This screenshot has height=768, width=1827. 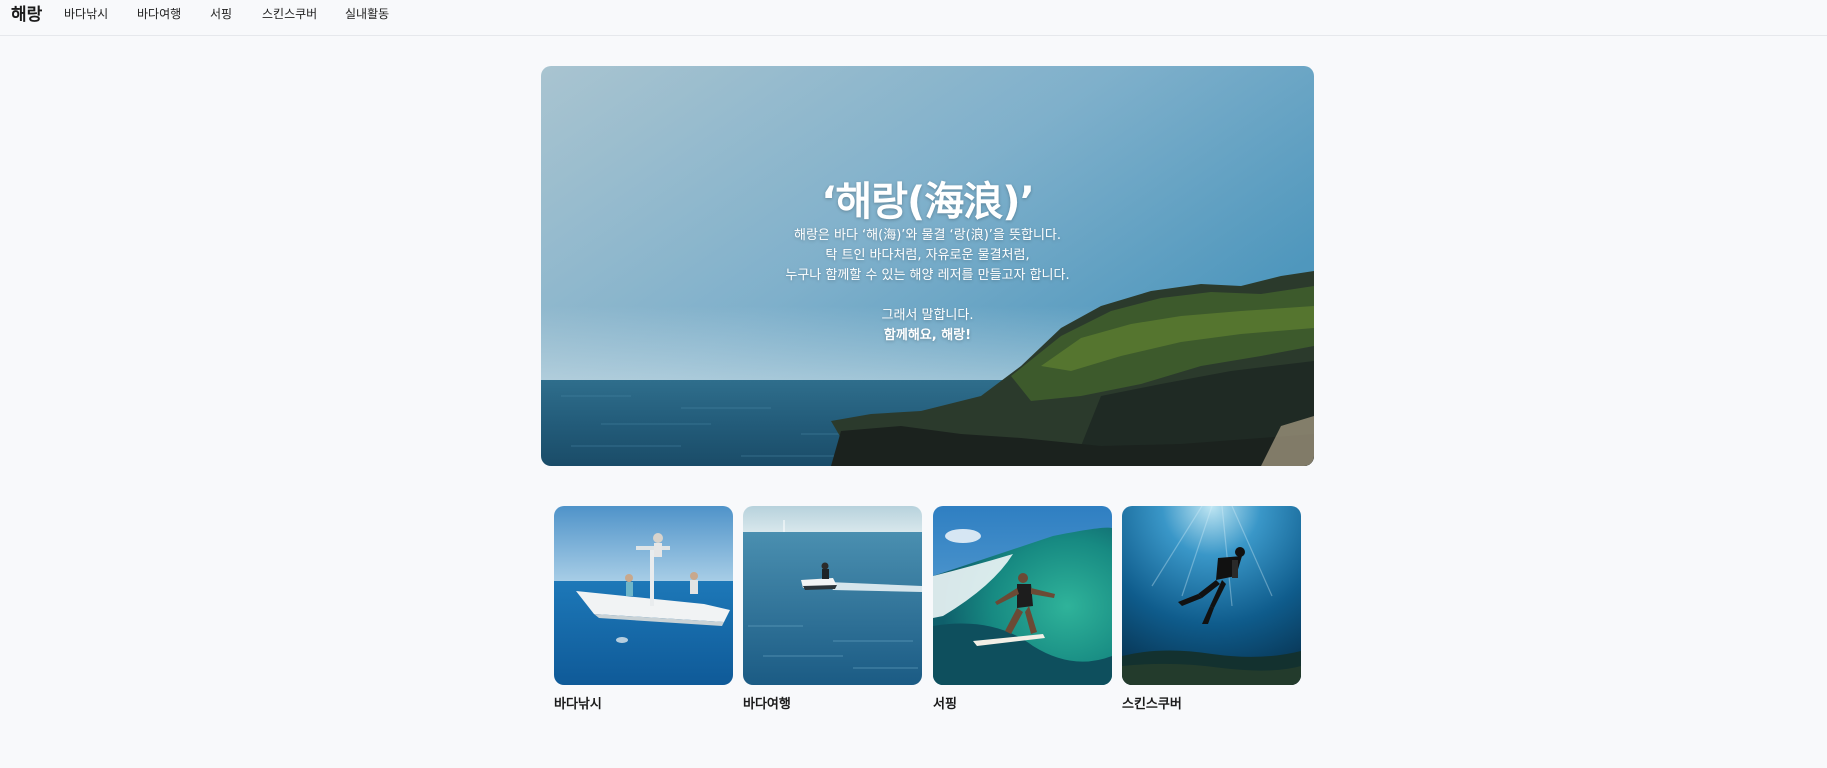 I want to click on card-fishing: 바다낚시, so click(x=643, y=610).